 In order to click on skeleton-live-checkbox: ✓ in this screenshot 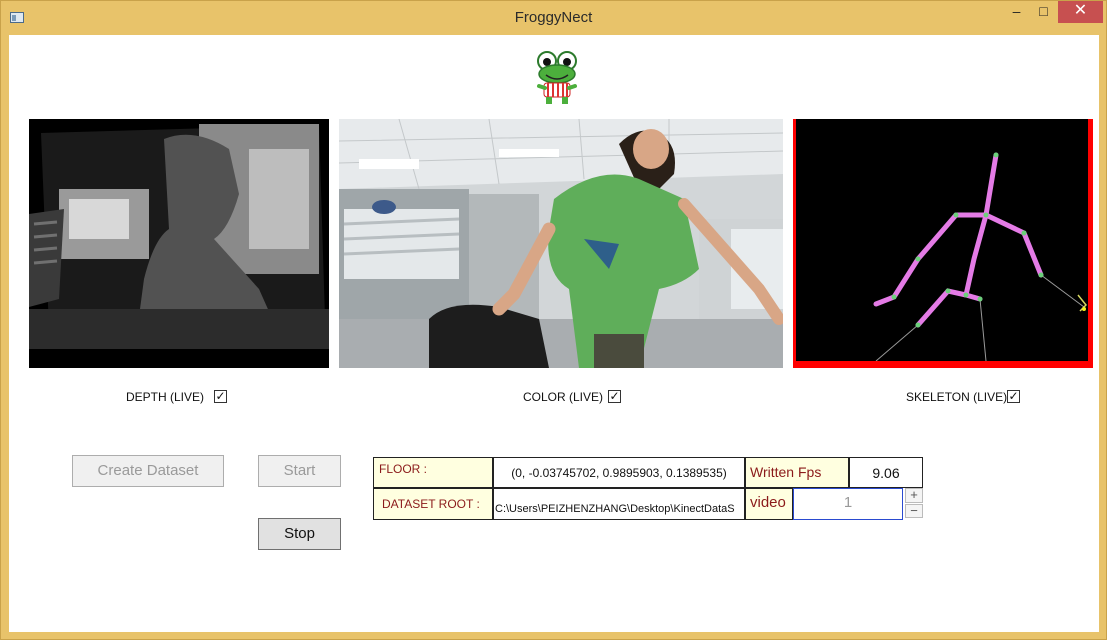, I will do `click(1013, 396)`.